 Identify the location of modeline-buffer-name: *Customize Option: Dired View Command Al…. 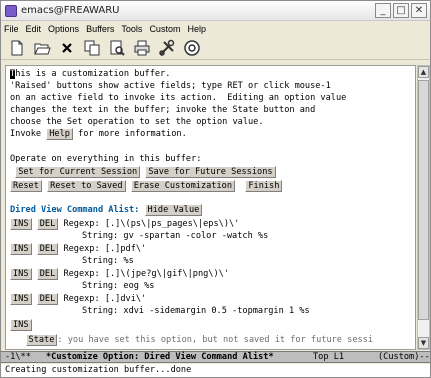
(160, 357).